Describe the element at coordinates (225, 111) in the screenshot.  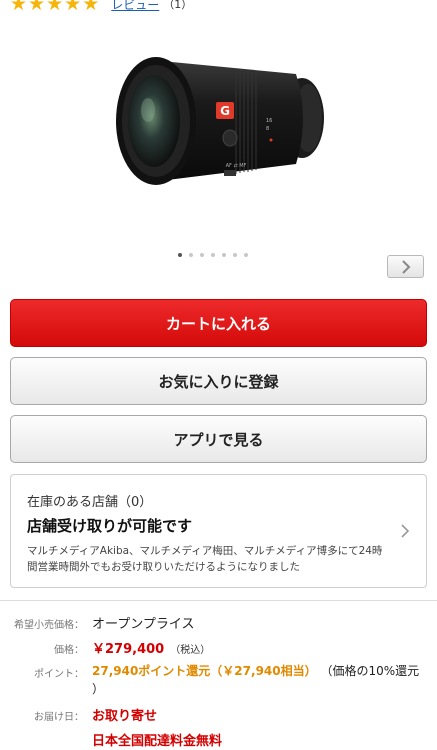
I see `svg-text: G` at that location.